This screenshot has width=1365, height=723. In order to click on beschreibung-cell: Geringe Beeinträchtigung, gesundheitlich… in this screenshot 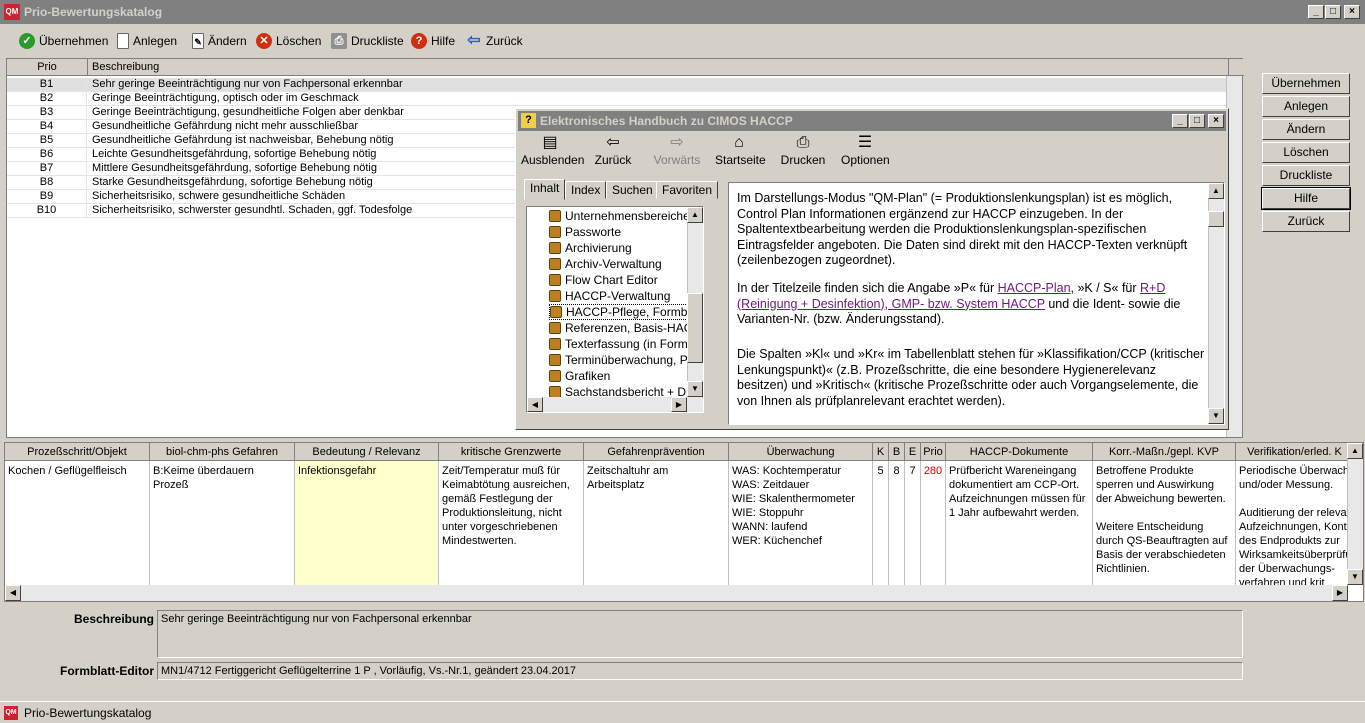, I will do `click(248, 112)`.